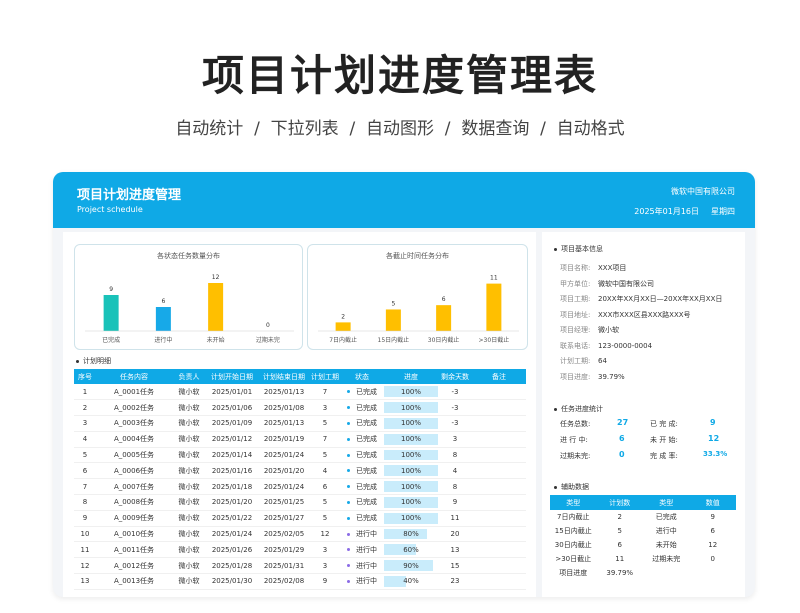  I want to click on plan-cell: 2025/01/24, so click(232, 534).